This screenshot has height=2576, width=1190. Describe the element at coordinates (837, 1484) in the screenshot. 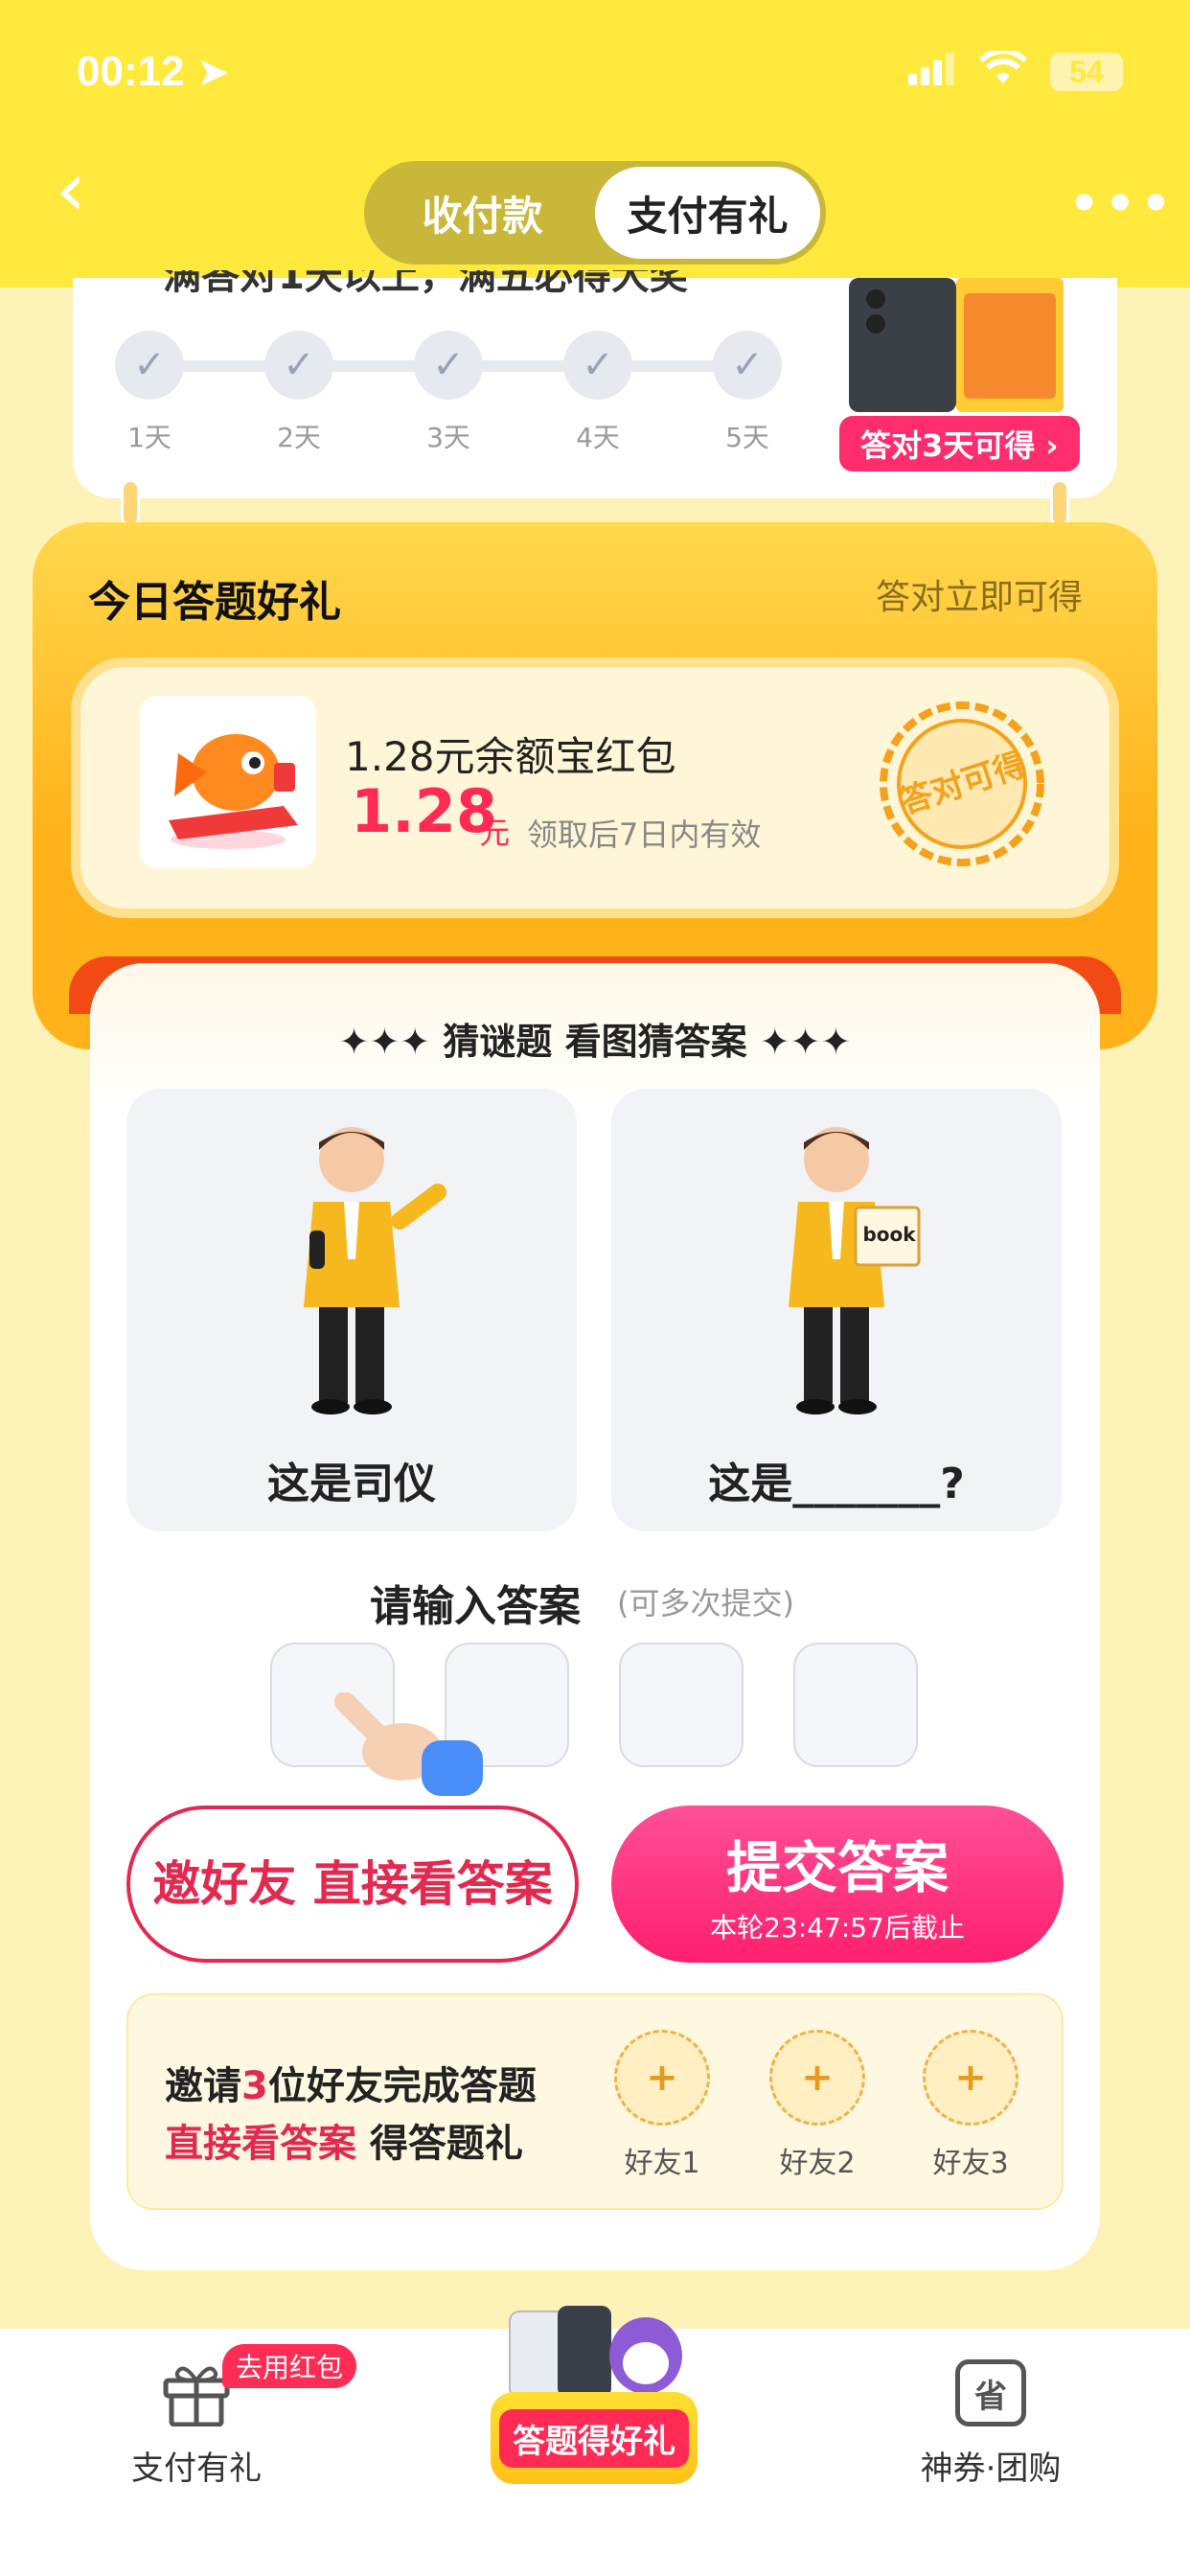

I see `caption-right: 这是_______?` at that location.